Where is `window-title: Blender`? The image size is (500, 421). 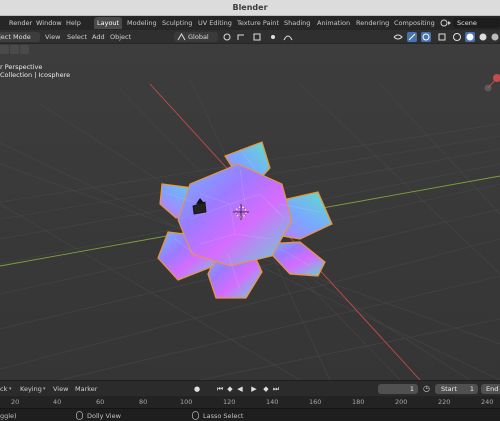
window-title: Blender is located at coordinates (250, 7).